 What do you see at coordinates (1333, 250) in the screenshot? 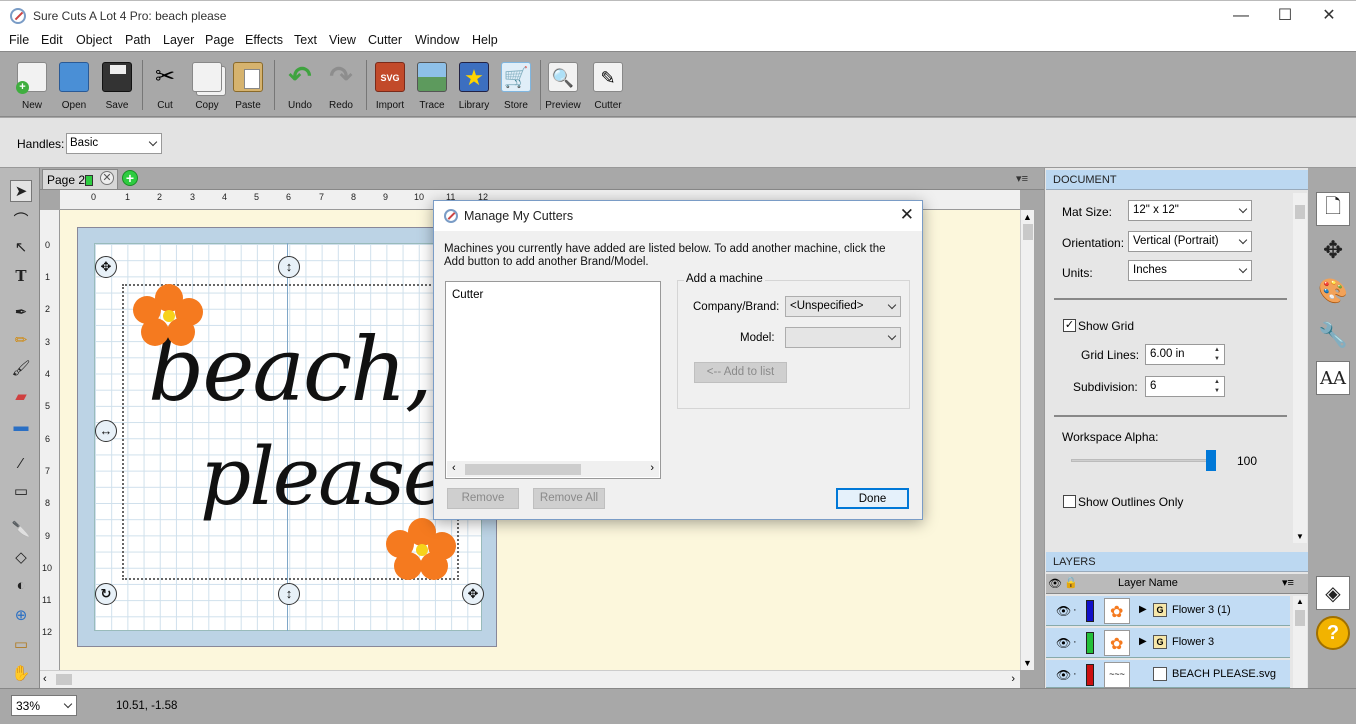
I see `move-arrows-icon: ✥` at bounding box center [1333, 250].